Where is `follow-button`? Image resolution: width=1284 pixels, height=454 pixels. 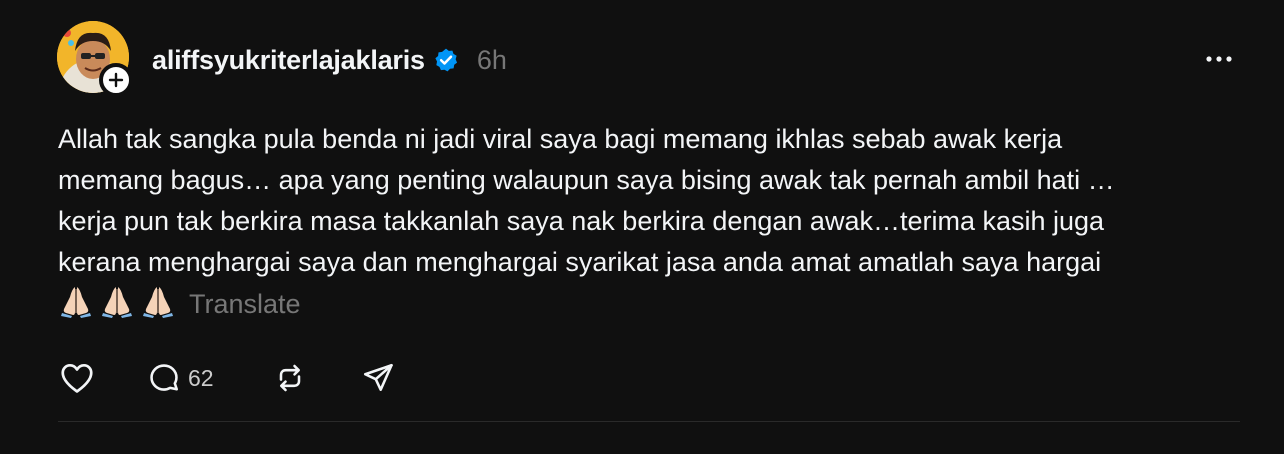 follow-button is located at coordinates (116, 80).